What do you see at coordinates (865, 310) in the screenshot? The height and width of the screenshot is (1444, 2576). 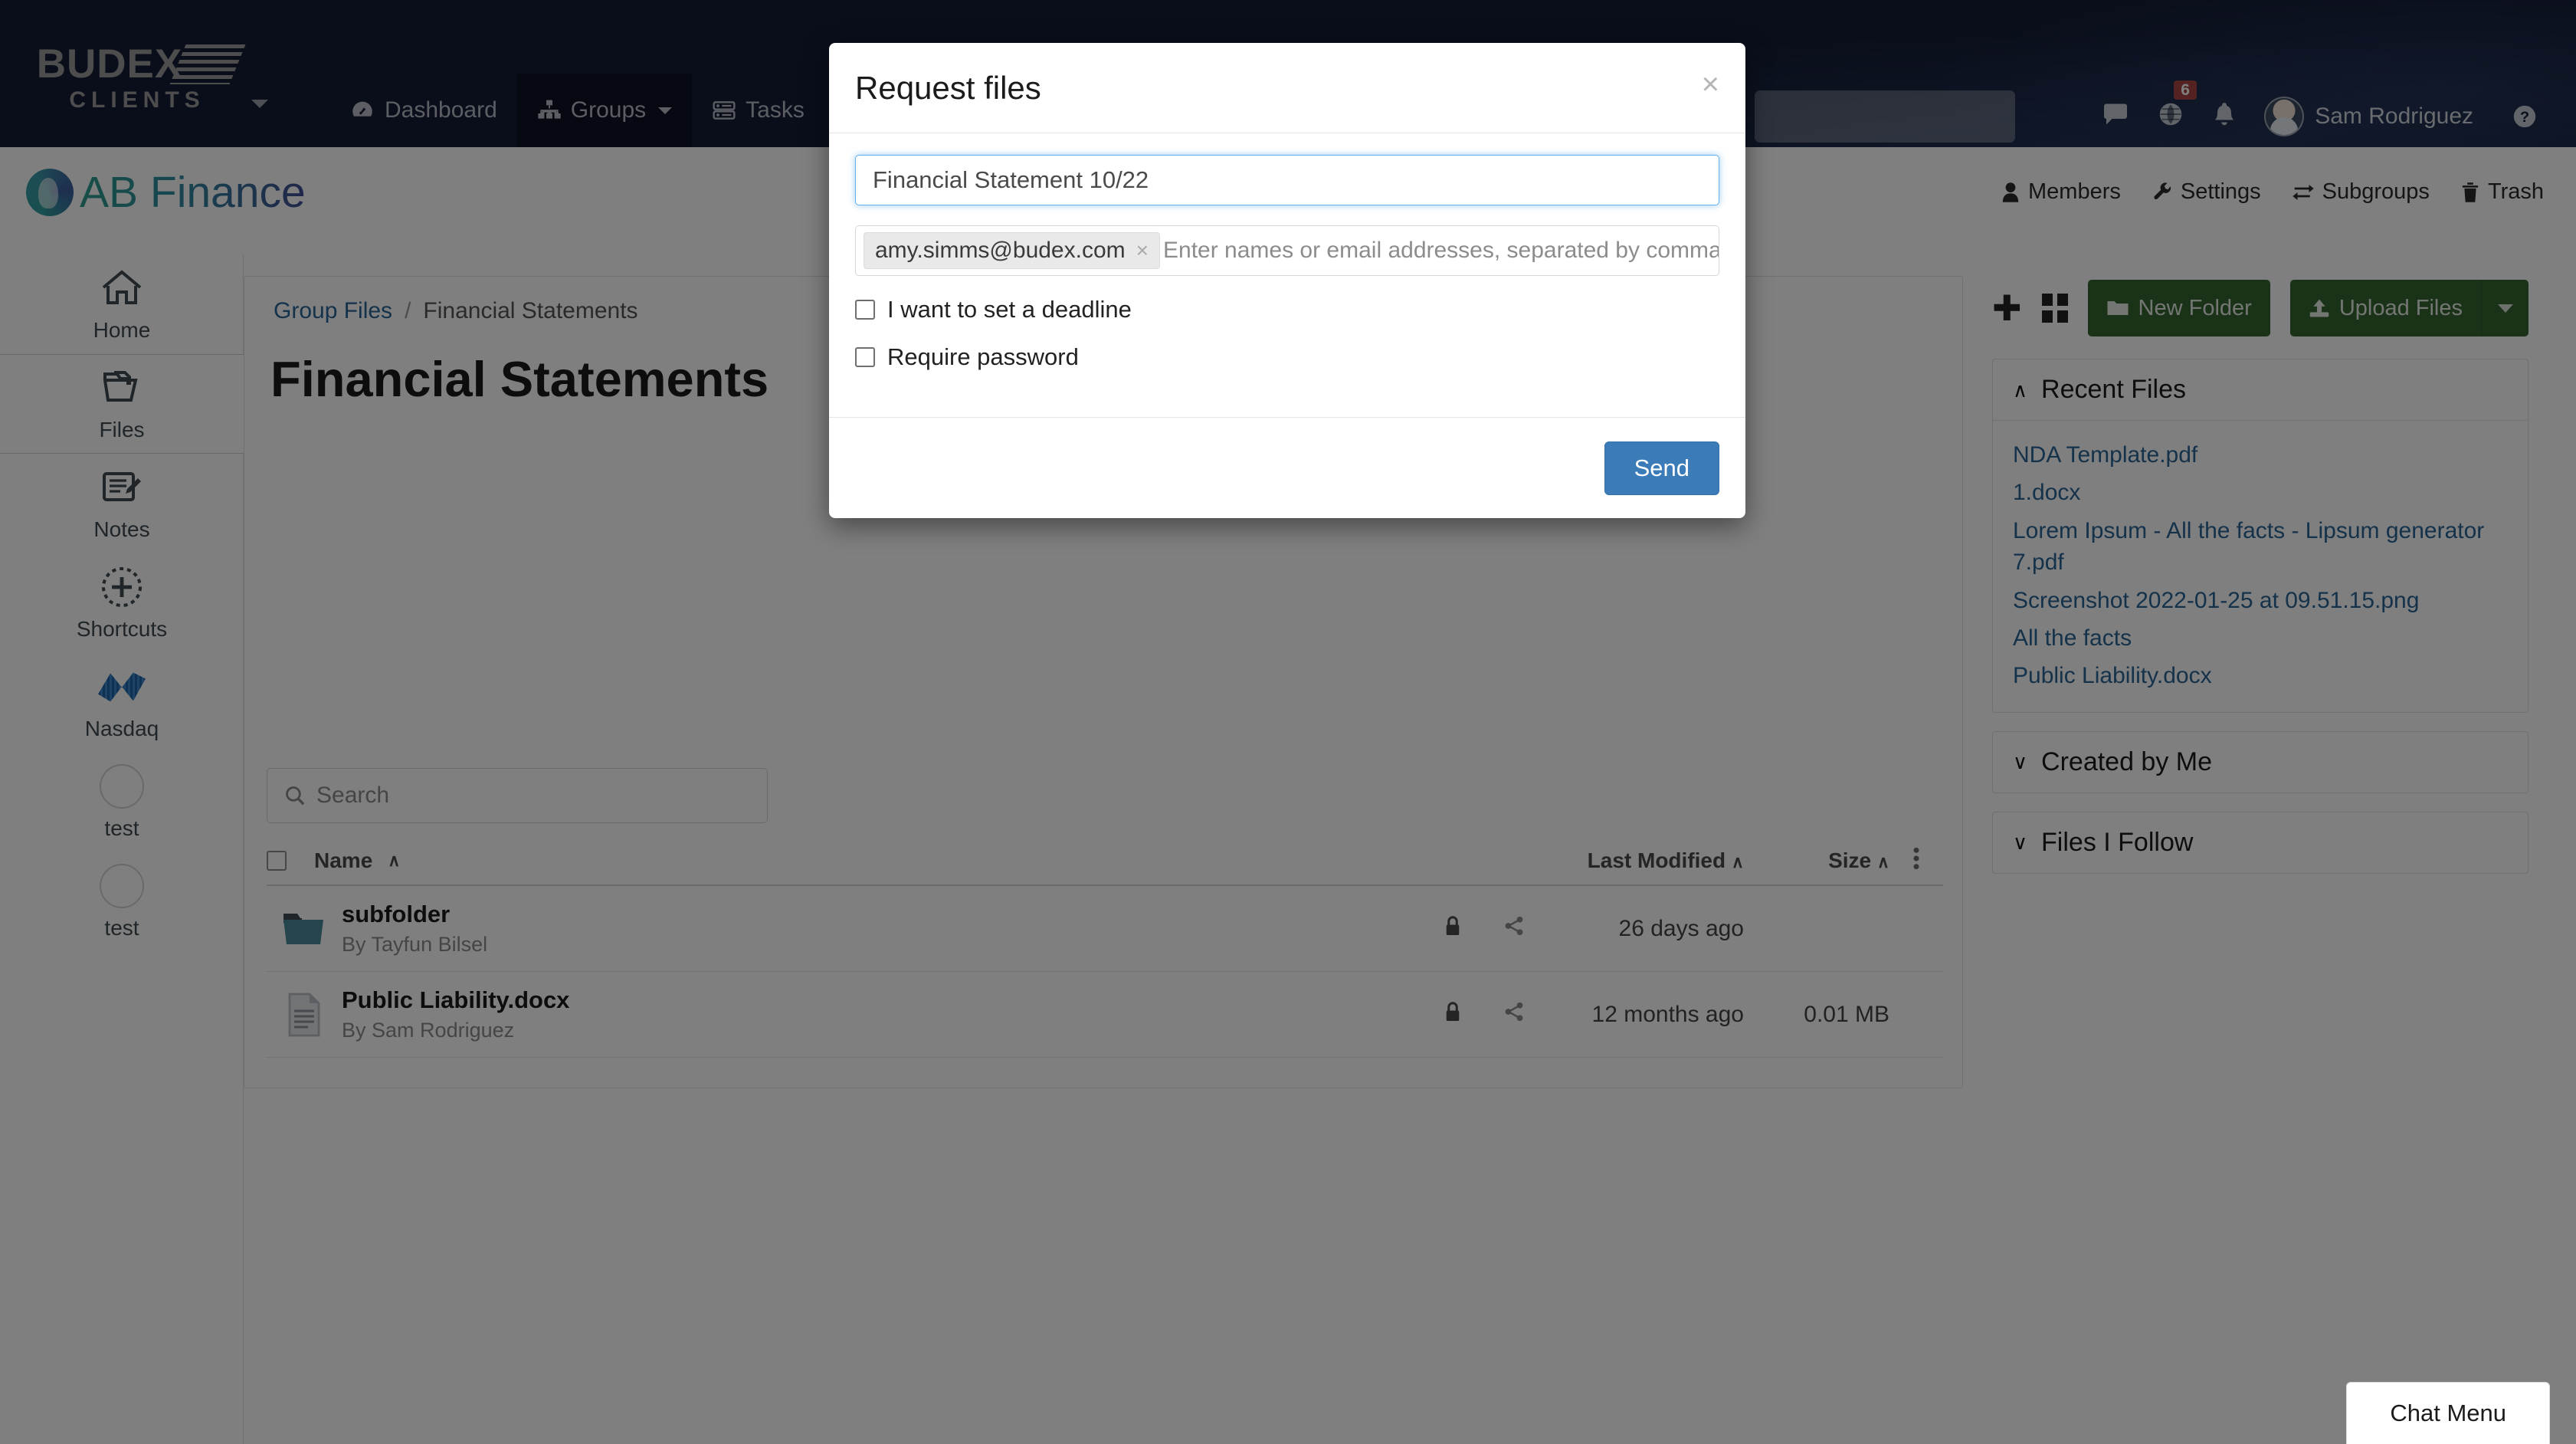 I see `deadline-checkbox` at bounding box center [865, 310].